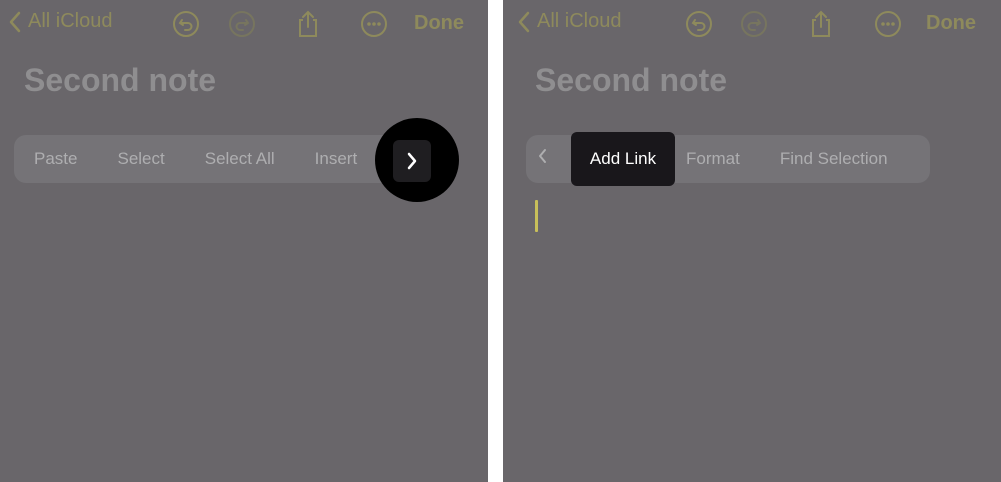 The width and height of the screenshot is (1001, 482). Describe the element at coordinates (623, 159) in the screenshot. I see `menu-item-add-link: Add Link` at that location.